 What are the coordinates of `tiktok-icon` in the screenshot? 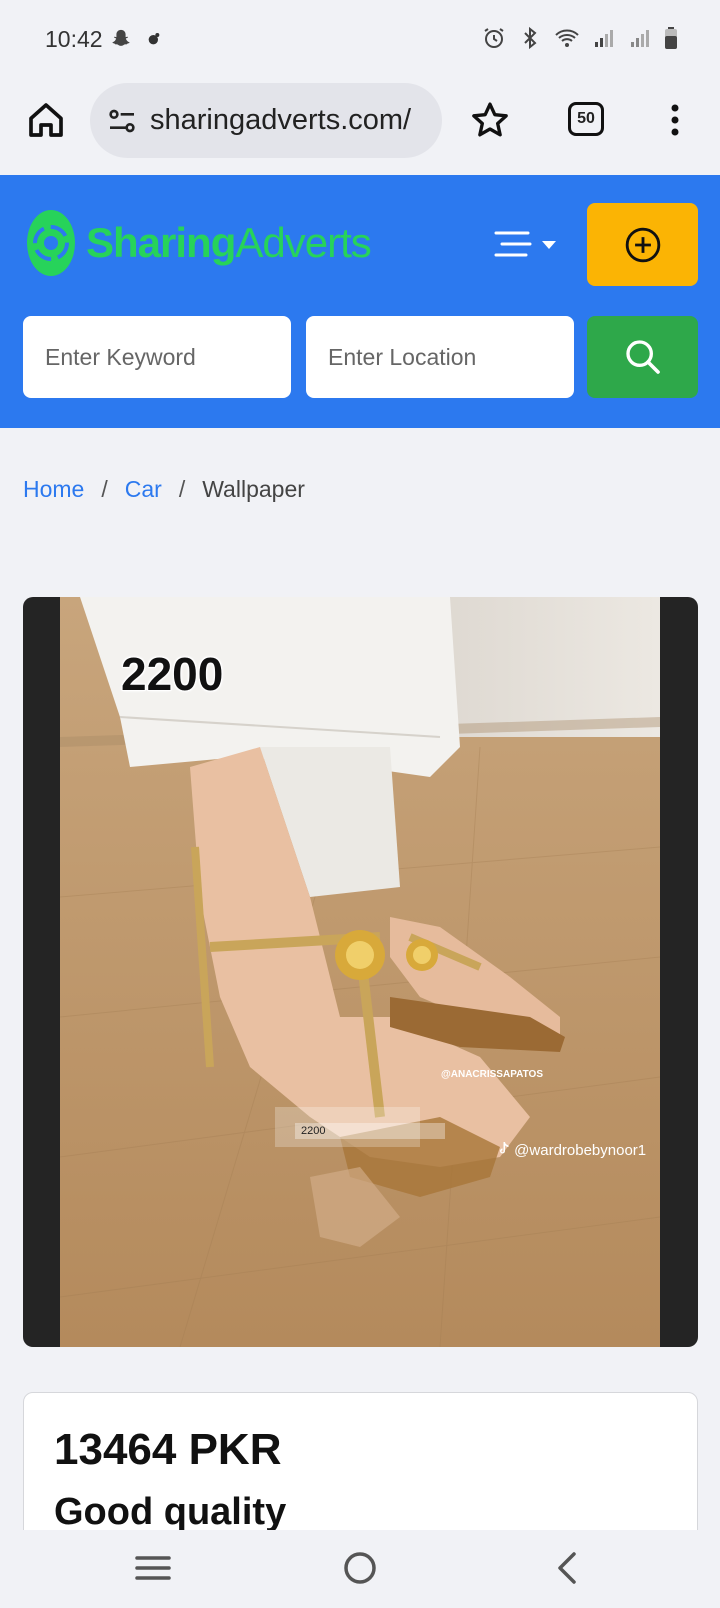 It's located at (504, 1148).